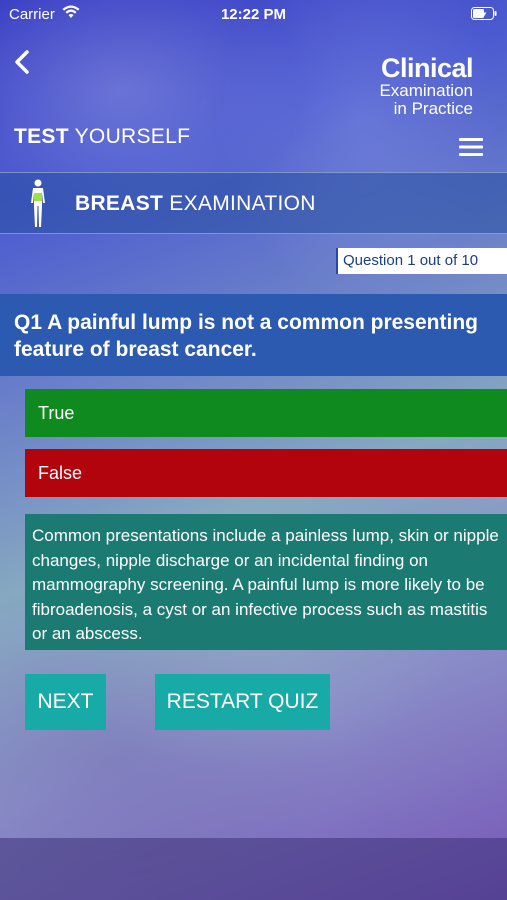  I want to click on status-bar: Carrier 12:22 PM, so click(253, 15).